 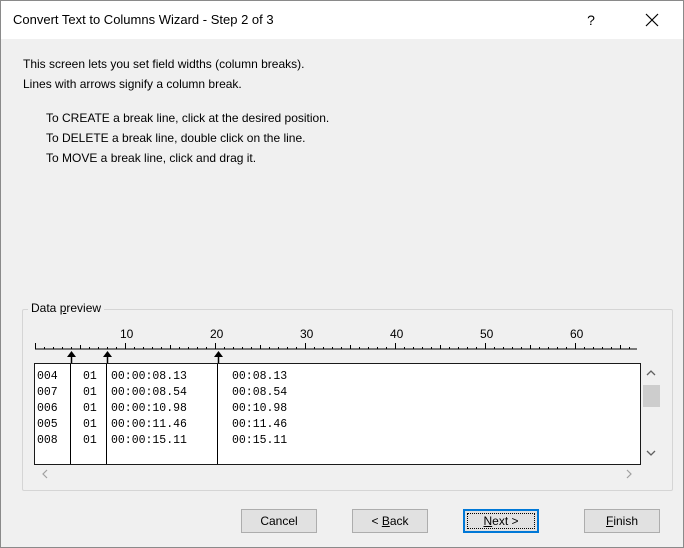 I want to click on close-button, so click(x=652, y=20).